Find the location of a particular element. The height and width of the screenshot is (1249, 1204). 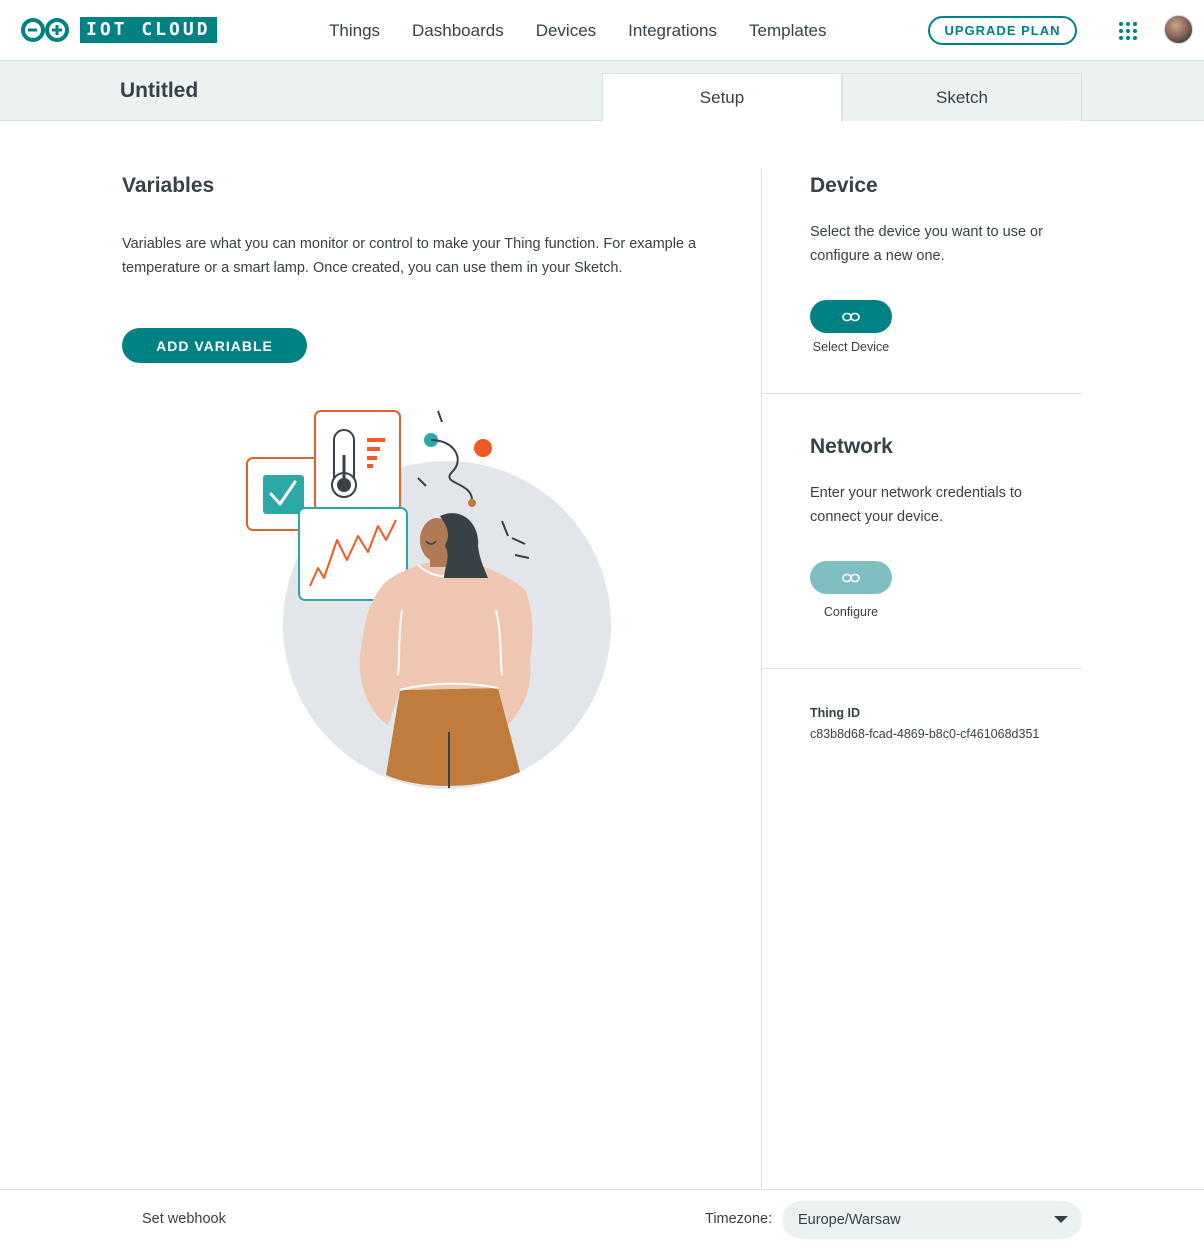

arduino-logo: IOT CLOUD is located at coordinates (118, 30).